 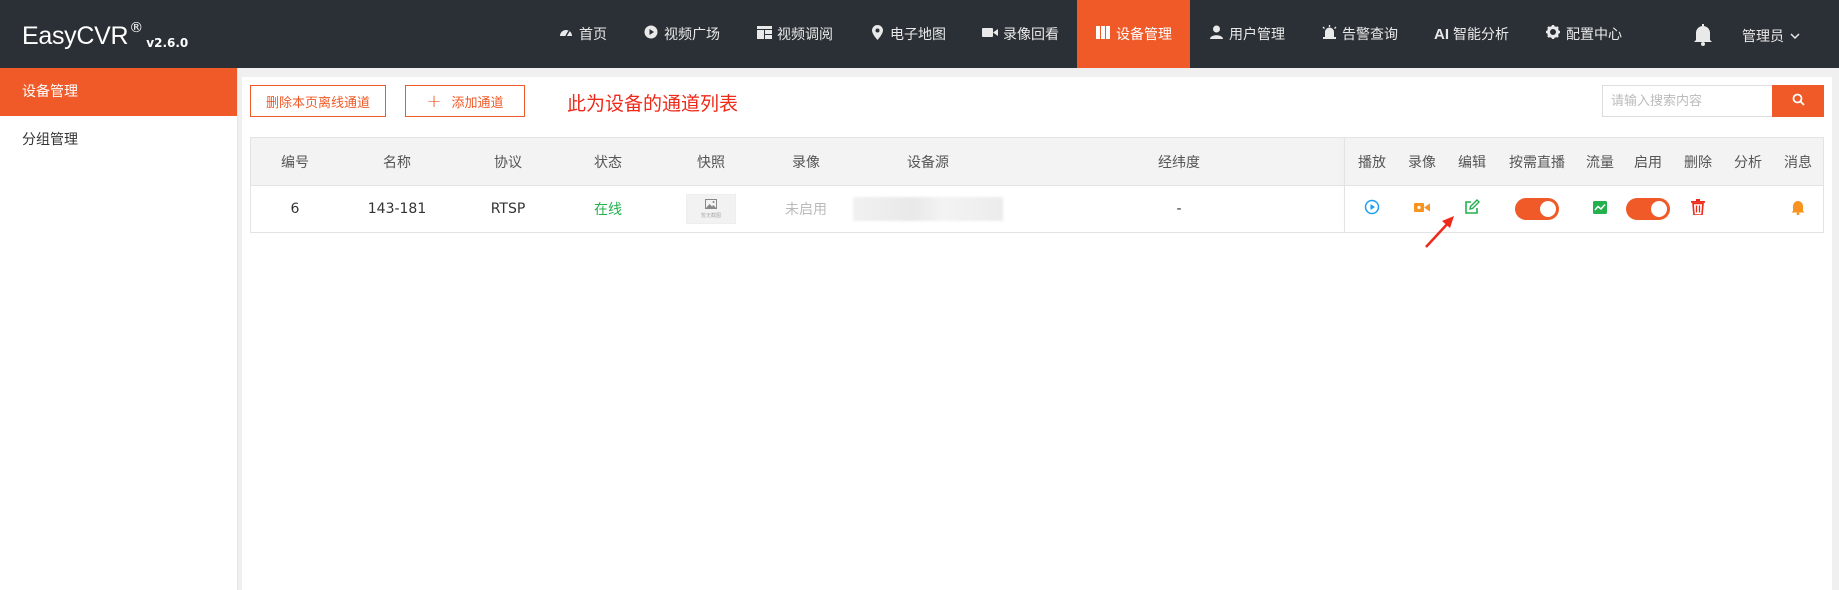 What do you see at coordinates (711, 162) in the screenshot?
I see `col-header-snapshot: 快照` at bounding box center [711, 162].